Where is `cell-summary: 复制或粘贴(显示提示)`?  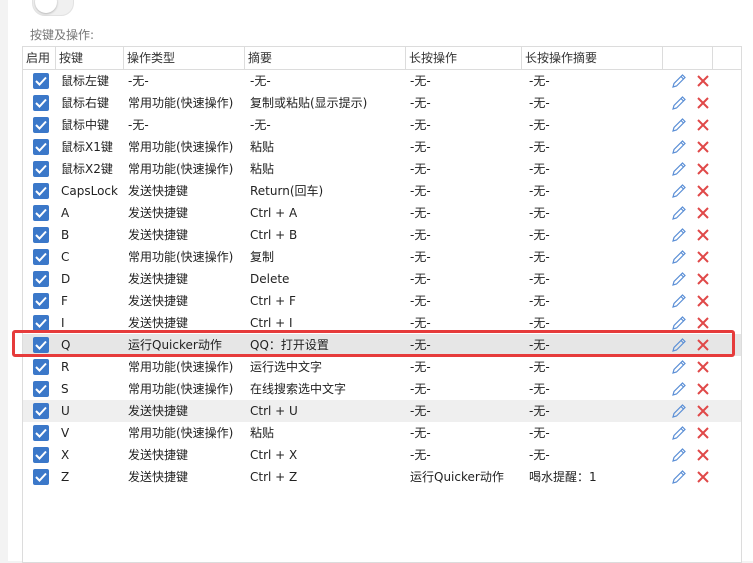 cell-summary: 复制或粘贴(显示提示) is located at coordinates (309, 103).